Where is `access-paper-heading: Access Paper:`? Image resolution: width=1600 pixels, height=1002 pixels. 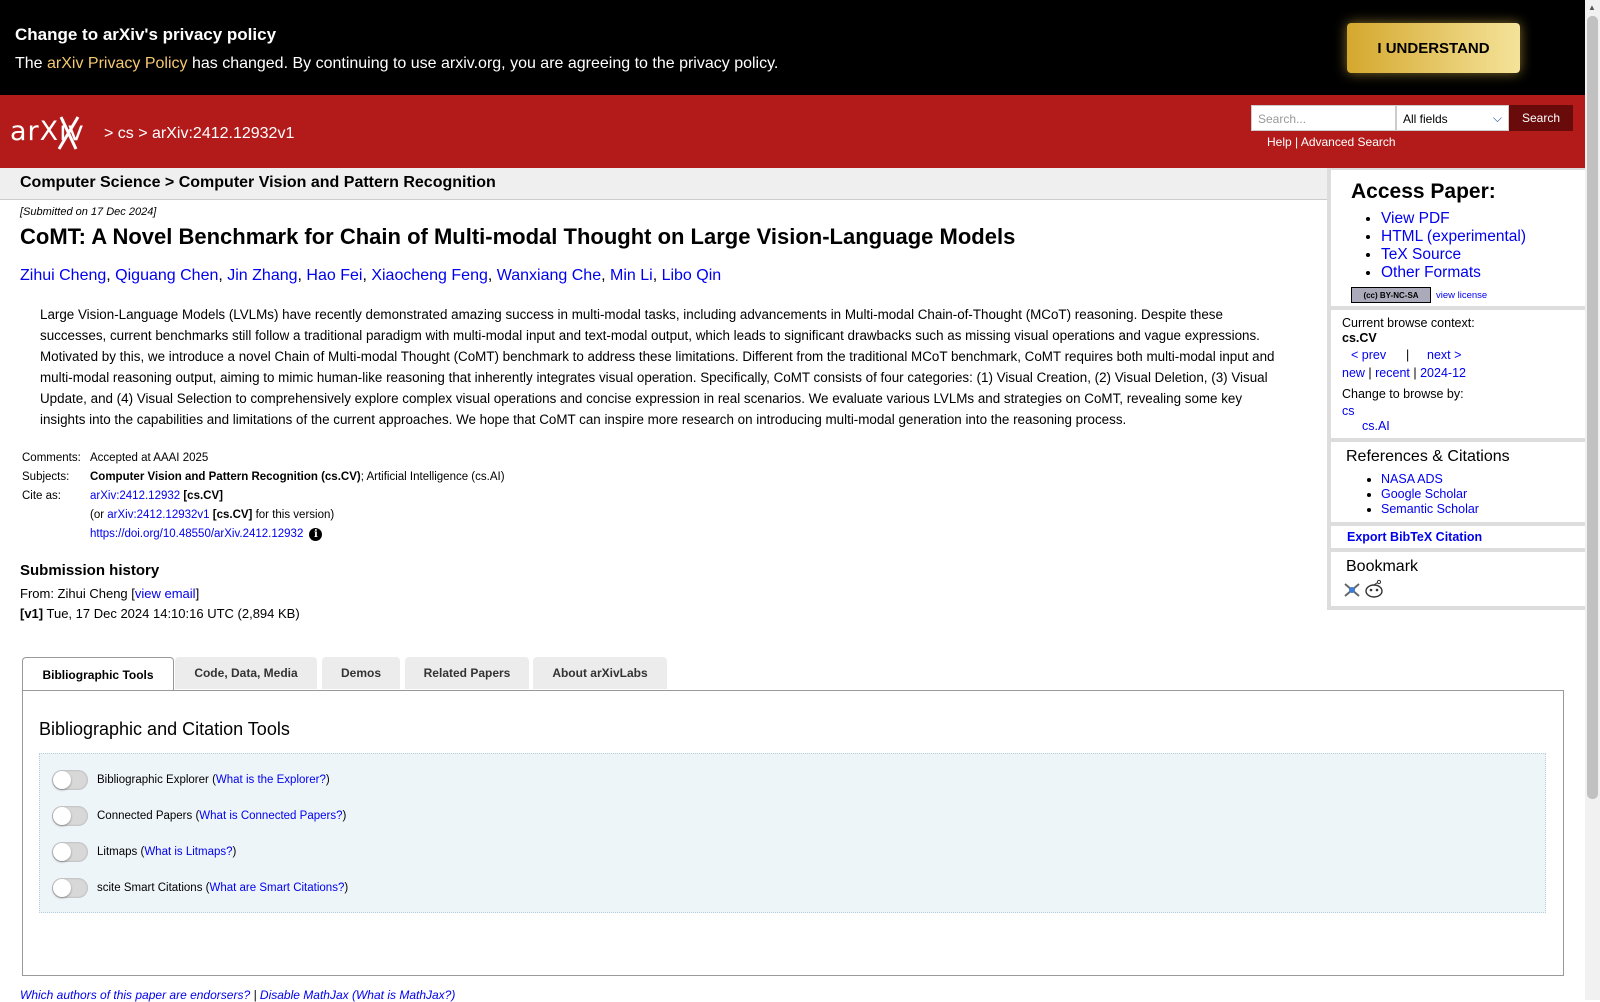 access-paper-heading: Access Paper: is located at coordinates (1423, 191).